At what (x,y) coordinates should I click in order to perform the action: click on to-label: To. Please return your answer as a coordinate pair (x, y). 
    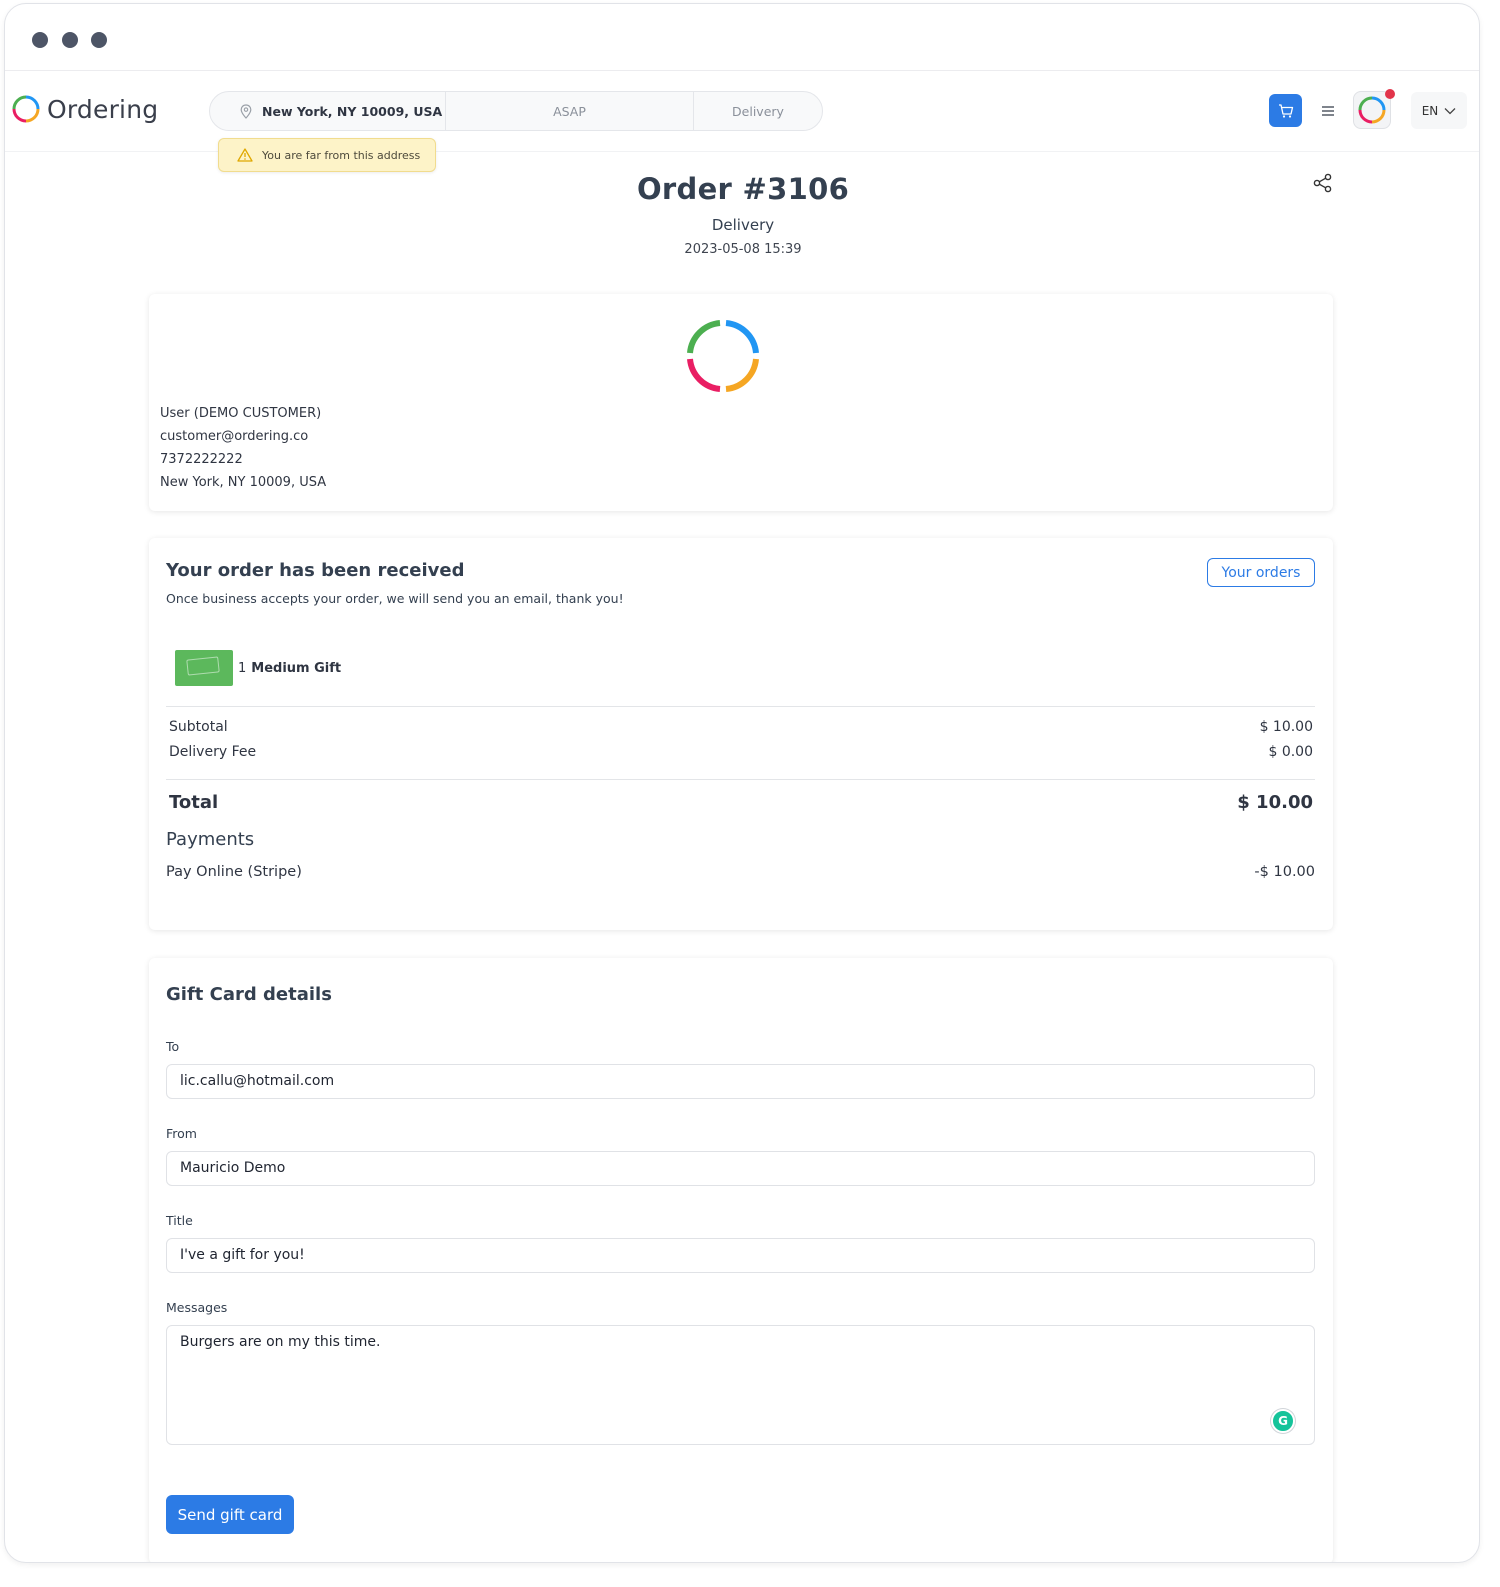
    Looking at the image, I should click on (173, 1046).